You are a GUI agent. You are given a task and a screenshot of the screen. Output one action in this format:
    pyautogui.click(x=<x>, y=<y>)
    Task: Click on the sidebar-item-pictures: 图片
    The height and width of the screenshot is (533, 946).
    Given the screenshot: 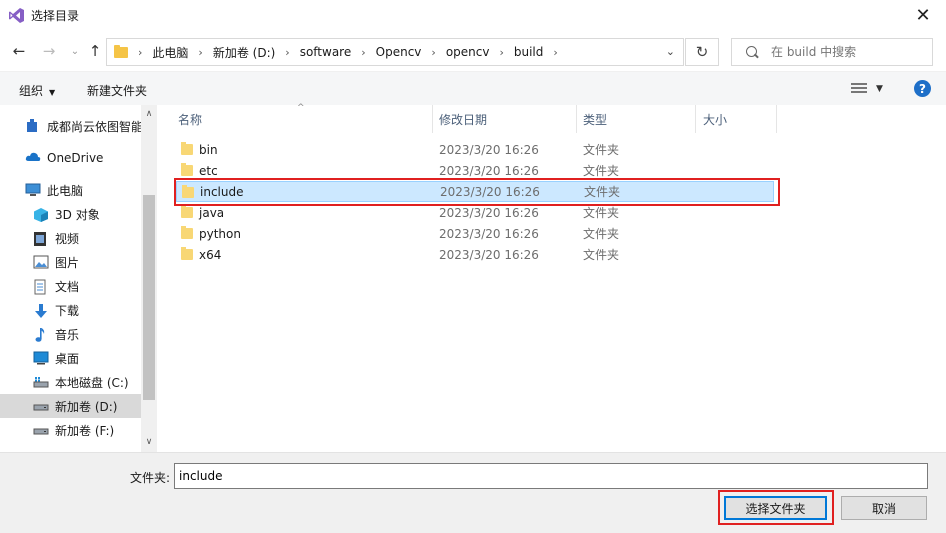 What is the action you would take?
    pyautogui.click(x=70, y=262)
    